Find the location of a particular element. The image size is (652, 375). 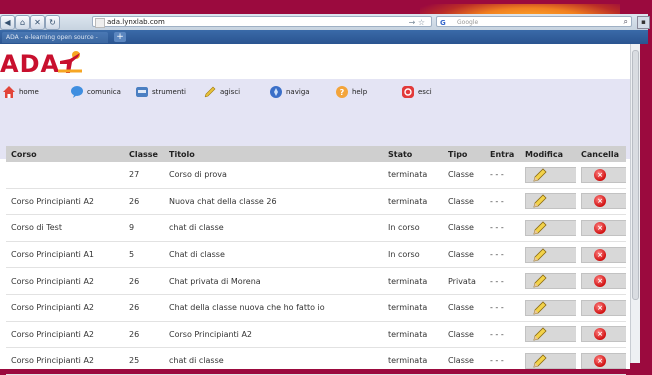

ada-mascot-icon is located at coordinates (70, 62).